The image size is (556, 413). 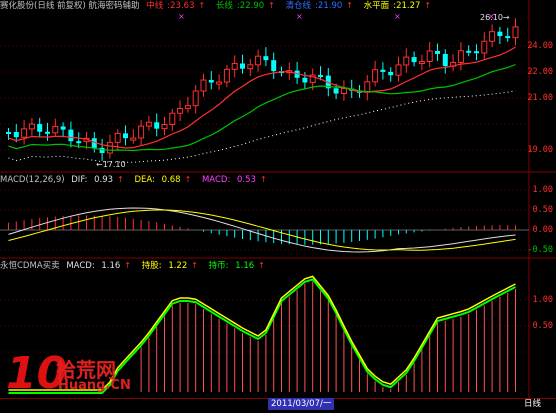 I want to click on mid-line-label: 中线, so click(x=155, y=6).